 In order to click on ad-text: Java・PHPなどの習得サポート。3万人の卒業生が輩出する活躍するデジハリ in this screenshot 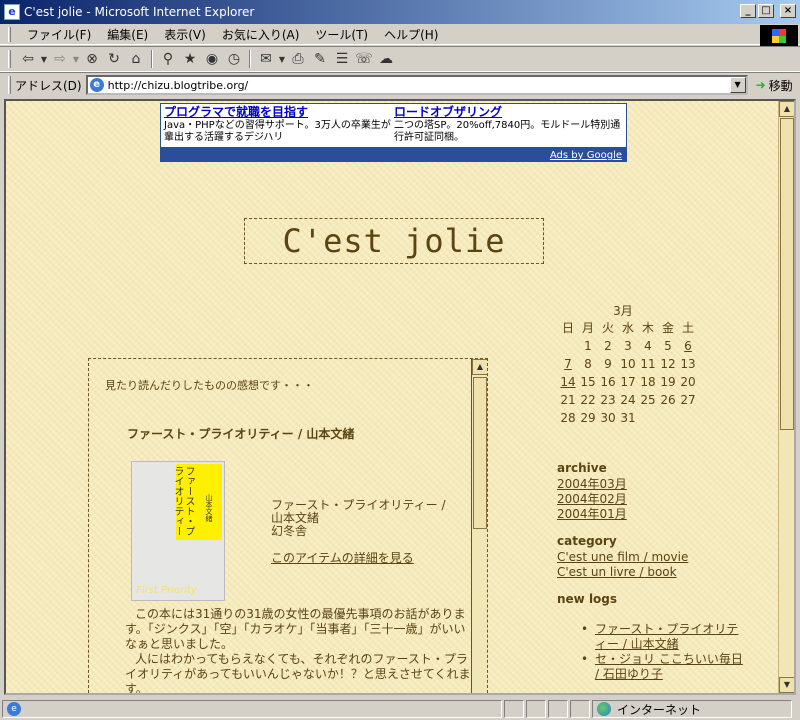, I will do `click(277, 131)`.